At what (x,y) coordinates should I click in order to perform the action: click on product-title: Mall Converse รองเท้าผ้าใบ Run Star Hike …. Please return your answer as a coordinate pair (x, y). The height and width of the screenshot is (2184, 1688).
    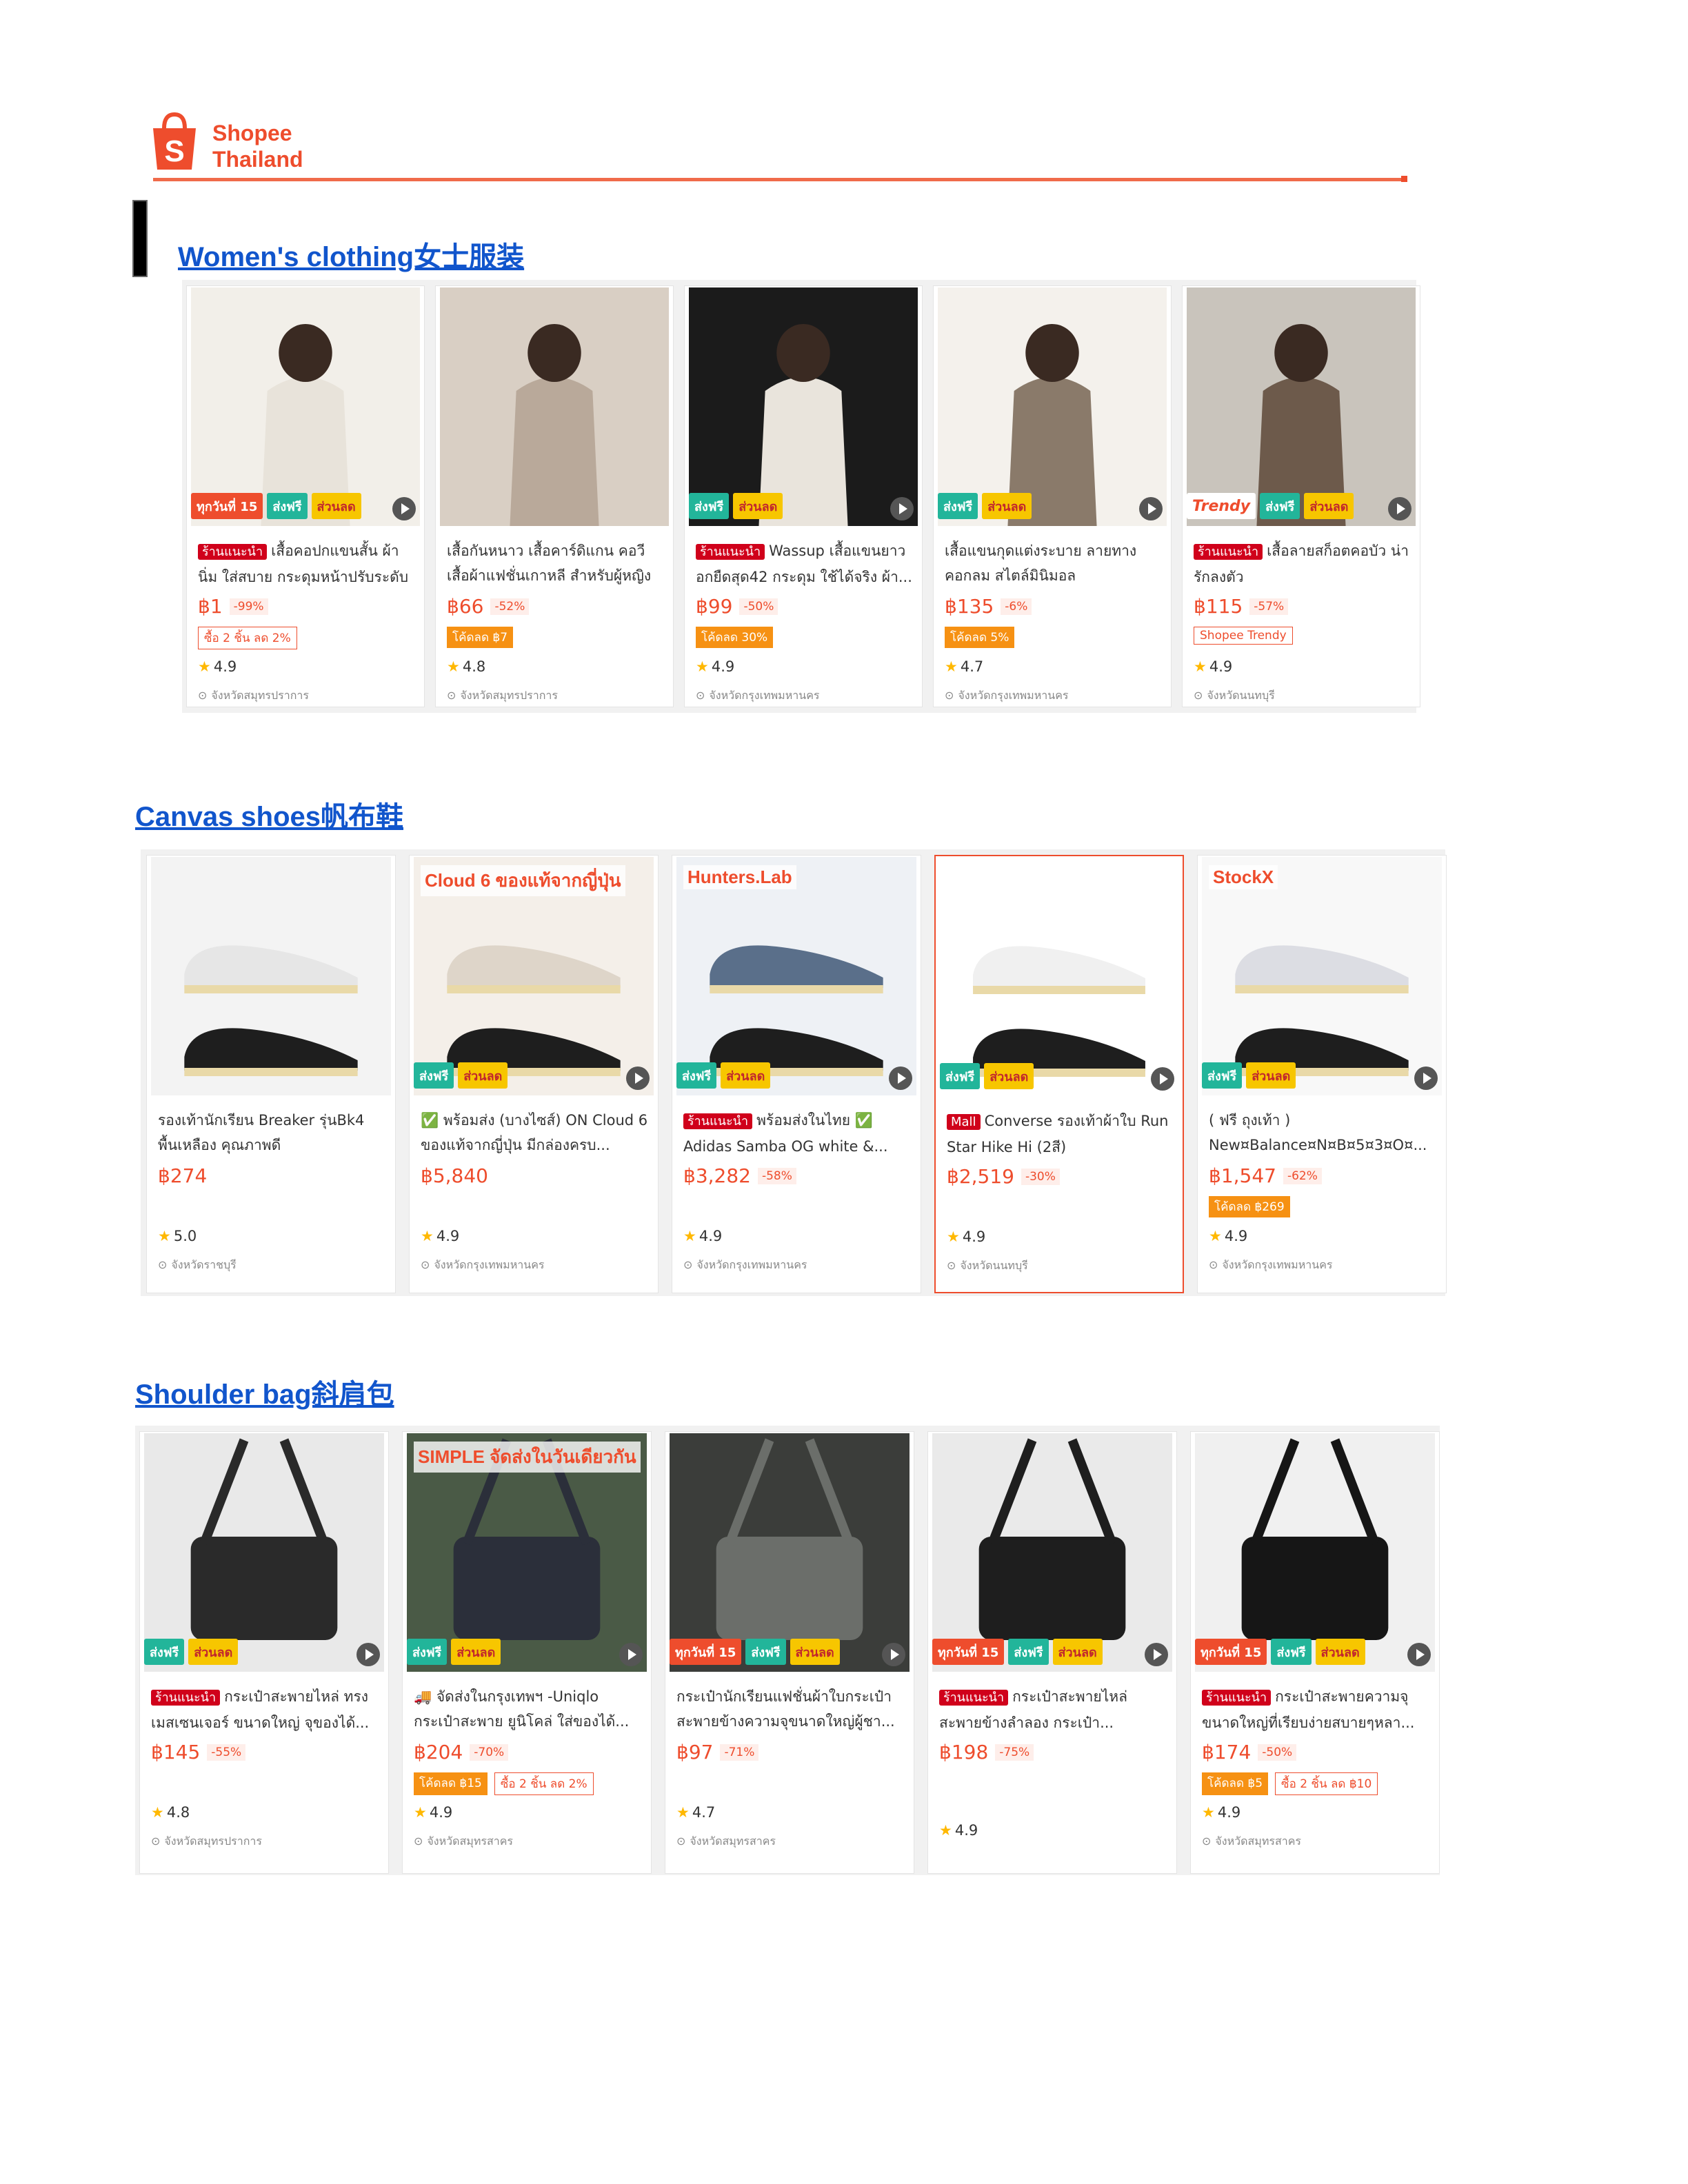
    Looking at the image, I should click on (1060, 1133).